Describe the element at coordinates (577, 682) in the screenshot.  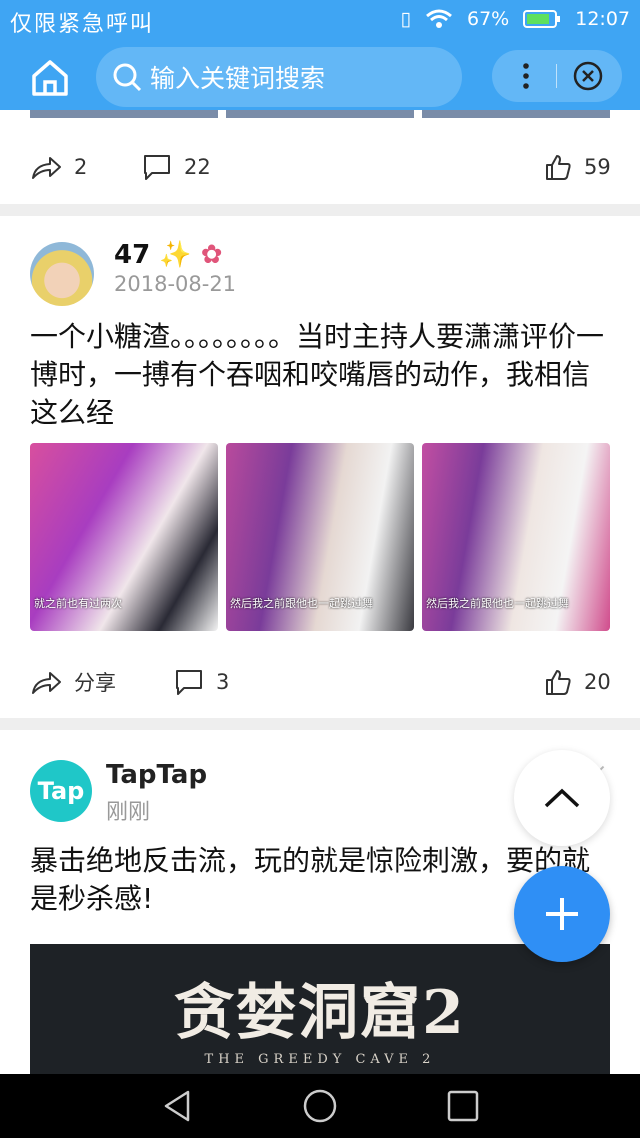
I see `like-button: 20` at that location.